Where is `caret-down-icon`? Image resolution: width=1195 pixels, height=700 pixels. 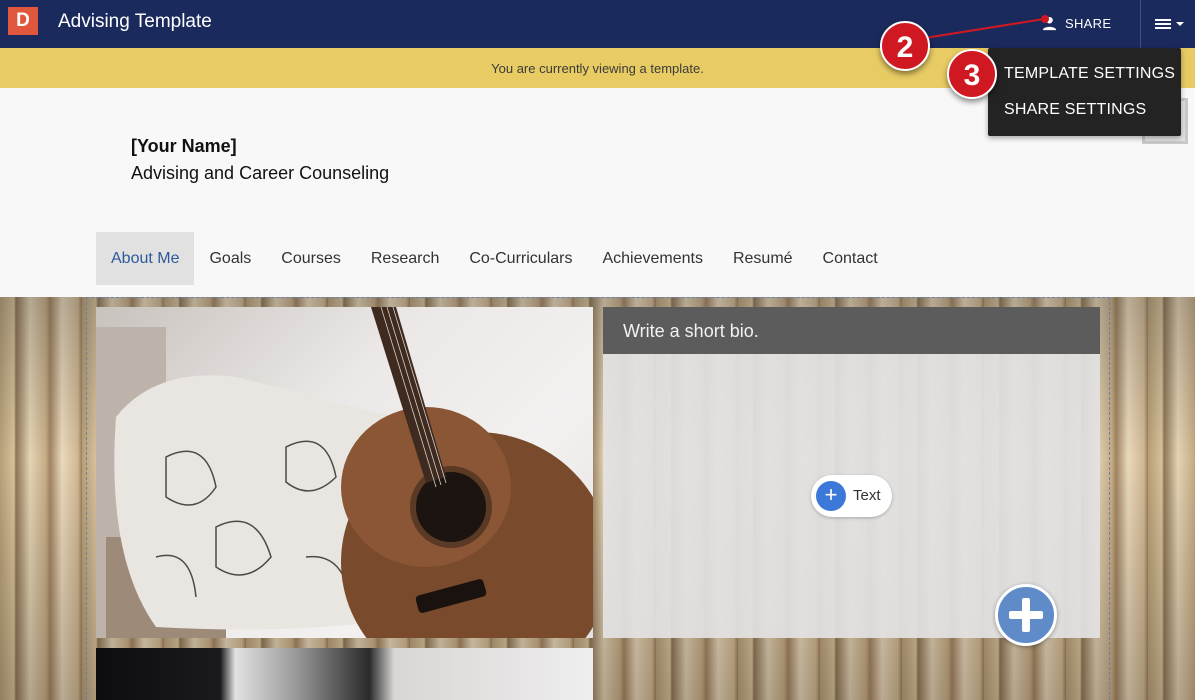
caret-down-icon is located at coordinates (1180, 24).